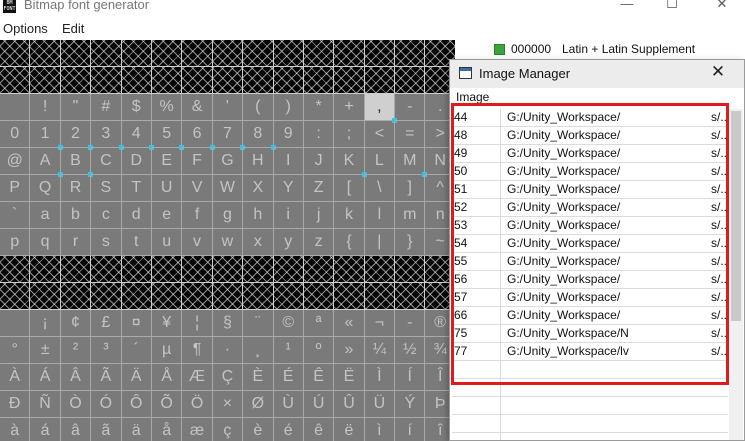  What do you see at coordinates (15, 188) in the screenshot?
I see `glyph-cell: P` at bounding box center [15, 188].